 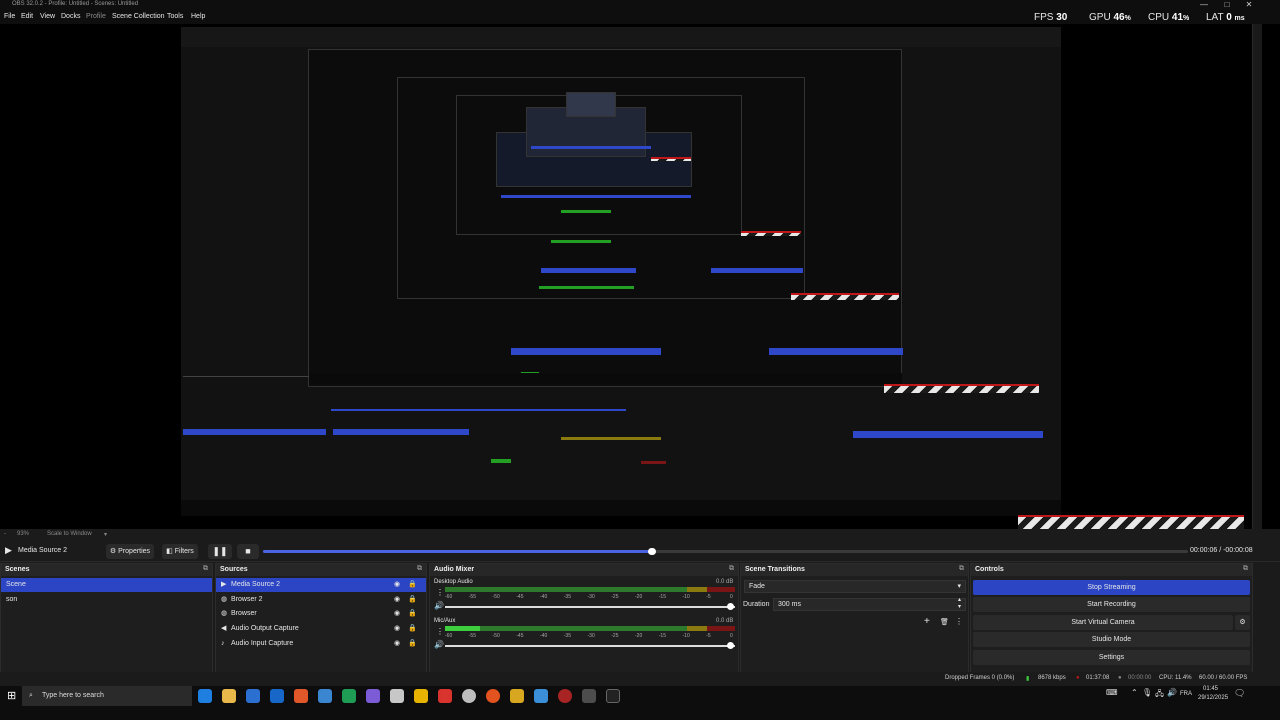 What do you see at coordinates (130, 551) in the screenshot?
I see `properties-button: ⚙ Properties` at bounding box center [130, 551].